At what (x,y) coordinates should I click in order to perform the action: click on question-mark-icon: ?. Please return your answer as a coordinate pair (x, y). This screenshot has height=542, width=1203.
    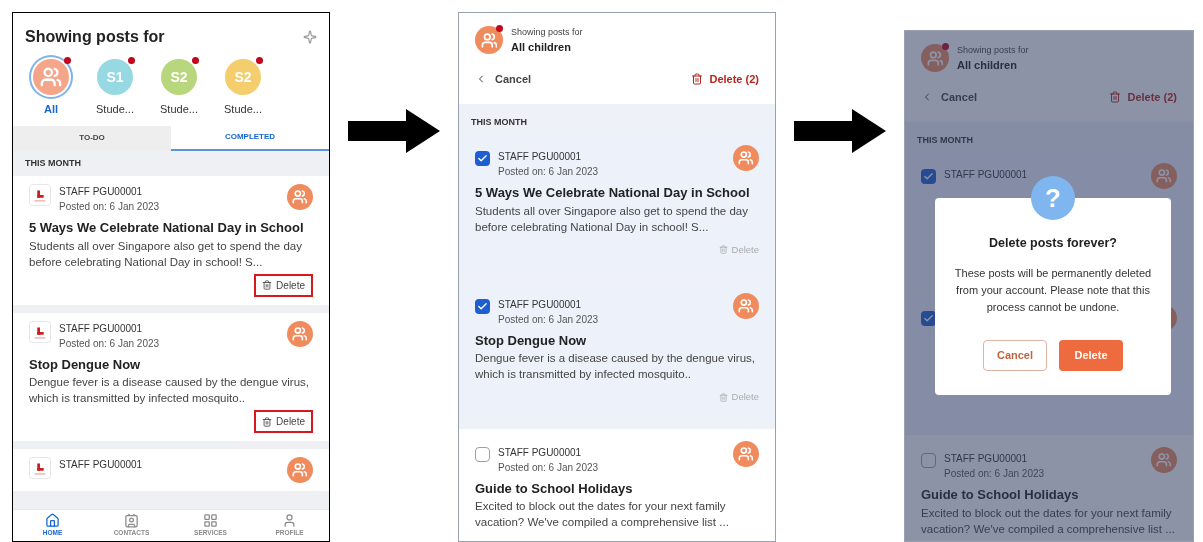
    Looking at the image, I should click on (1053, 198).